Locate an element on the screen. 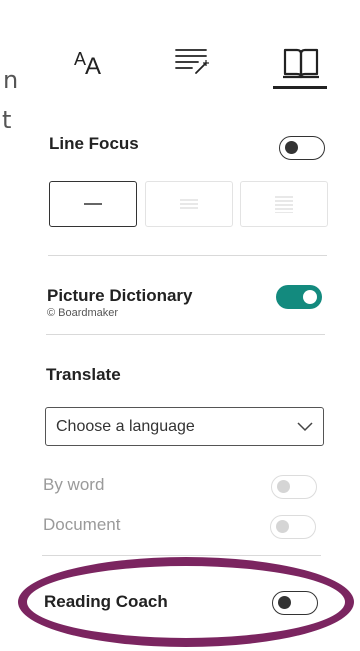 This screenshot has height=651, width=360. one-line-icon is located at coordinates (93, 204).